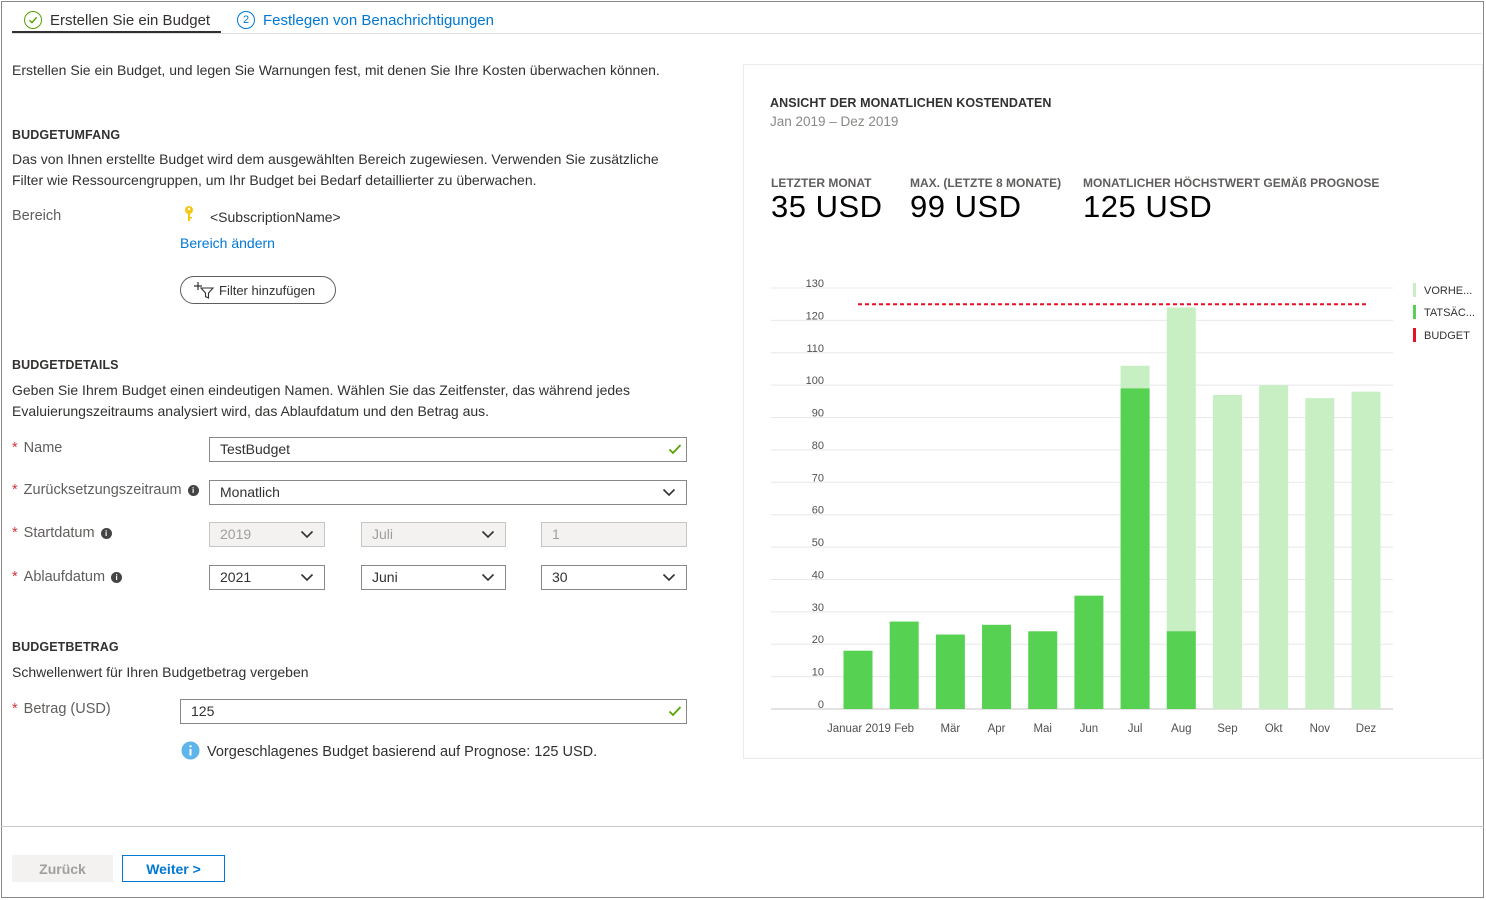 The width and height of the screenshot is (1486, 900). Describe the element at coordinates (1089, 729) in the screenshot. I see `x-tick-label: Jun` at that location.